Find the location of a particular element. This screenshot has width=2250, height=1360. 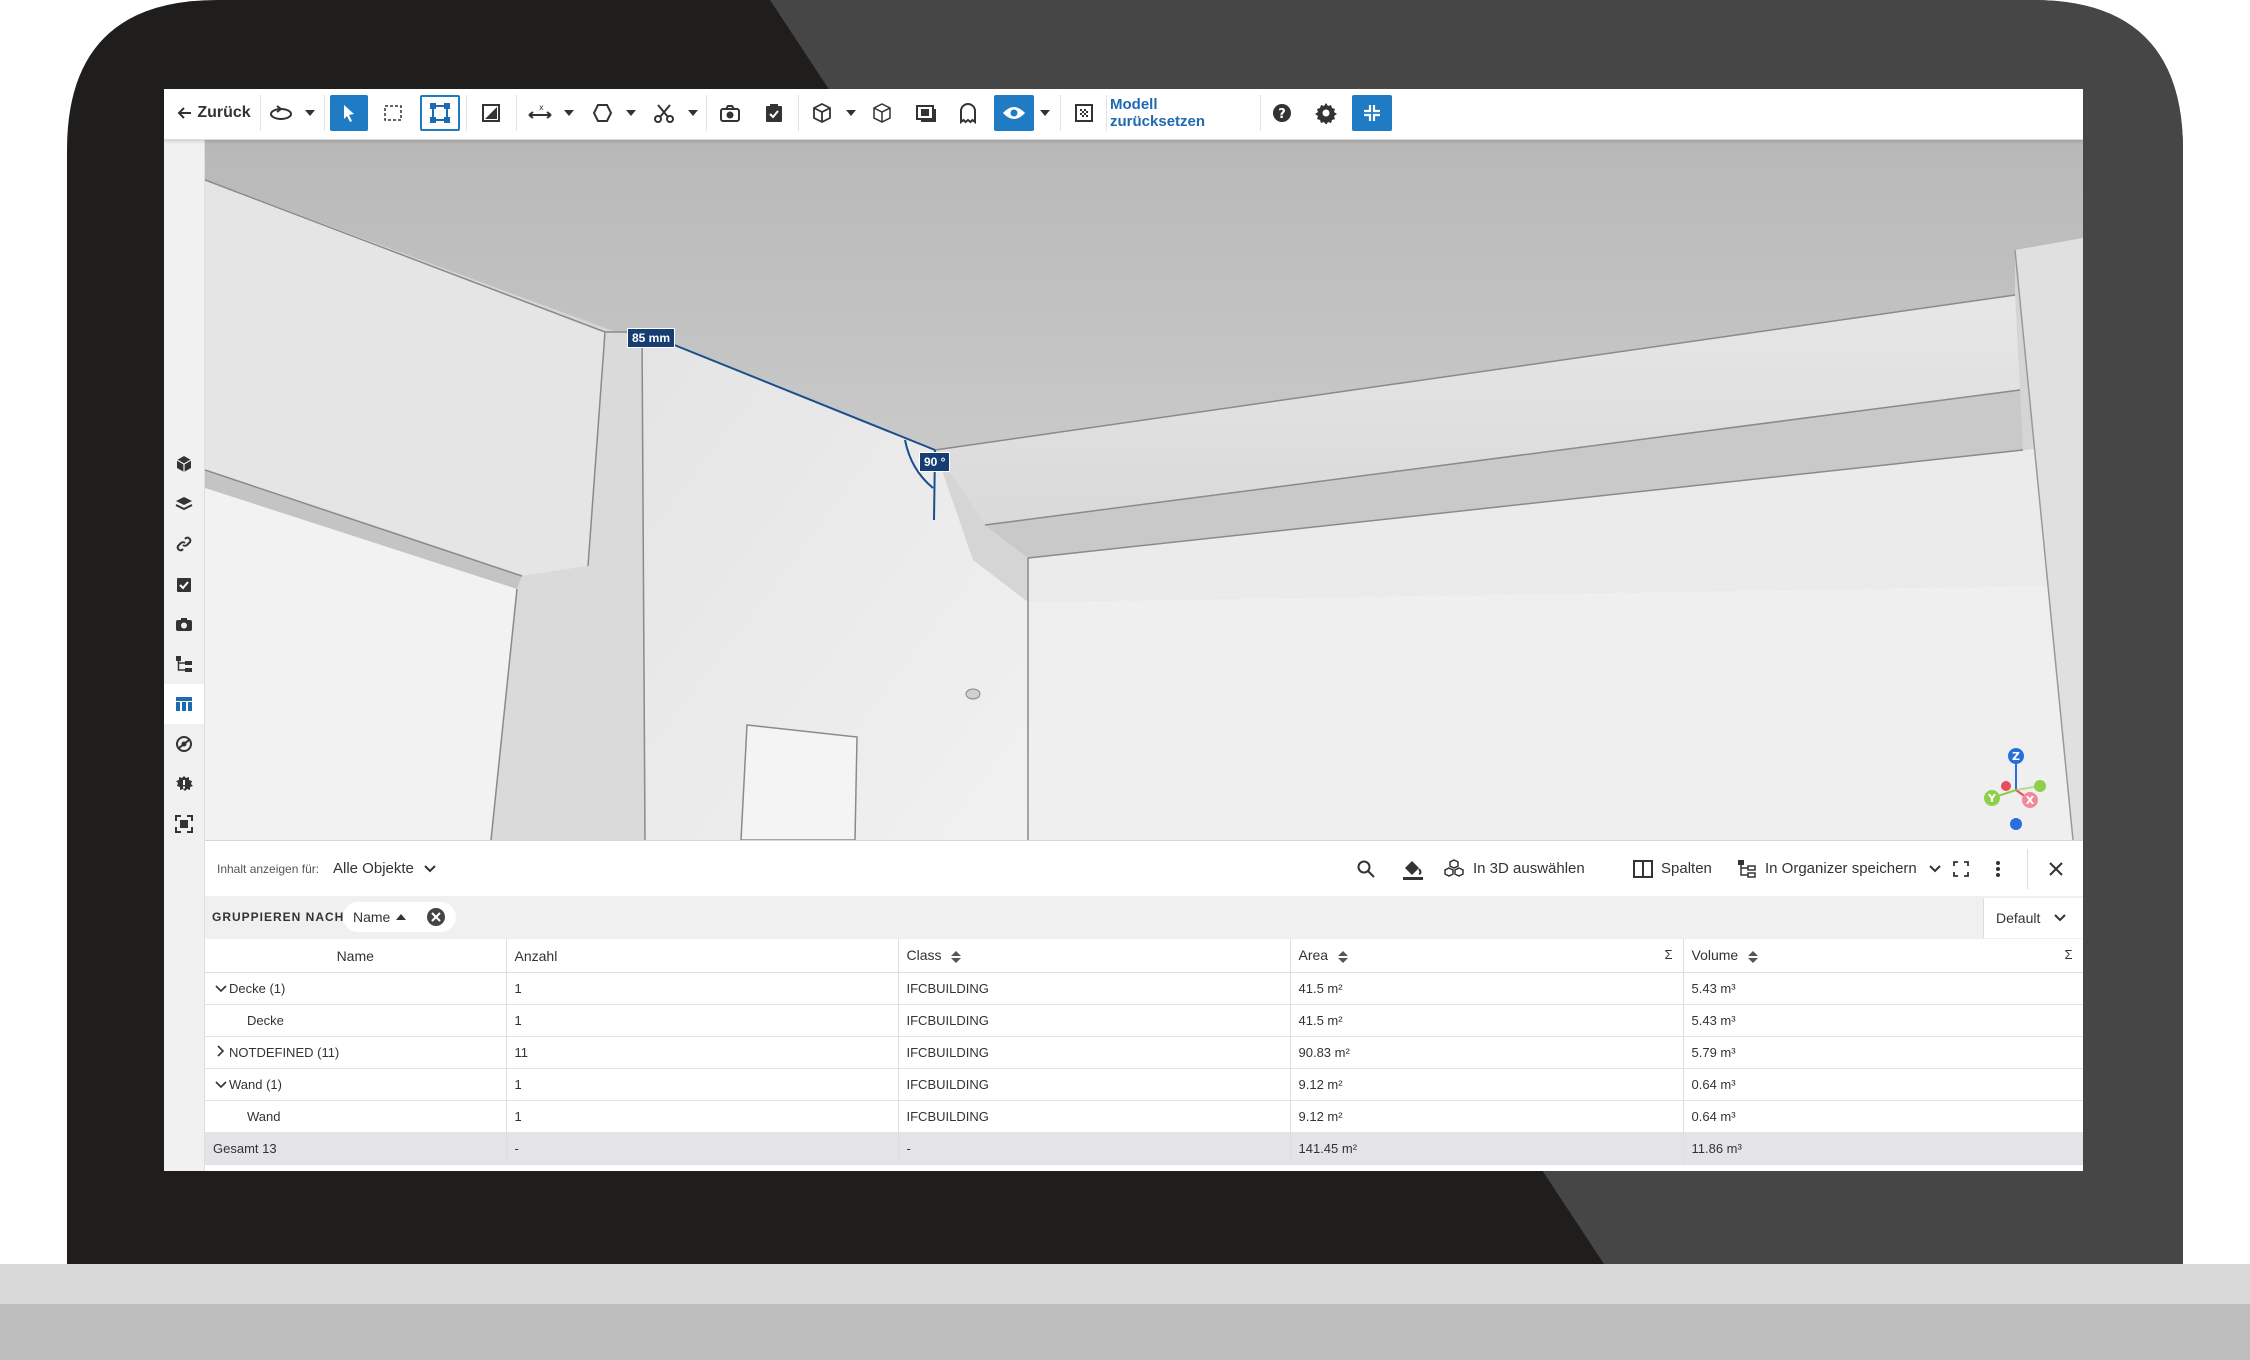

render-mode-button is located at coordinates (1084, 113).